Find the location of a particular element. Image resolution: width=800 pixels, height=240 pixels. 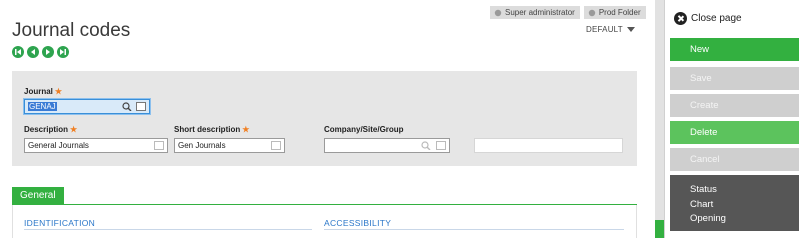

short-description-label: Short description ★ is located at coordinates (212, 129).